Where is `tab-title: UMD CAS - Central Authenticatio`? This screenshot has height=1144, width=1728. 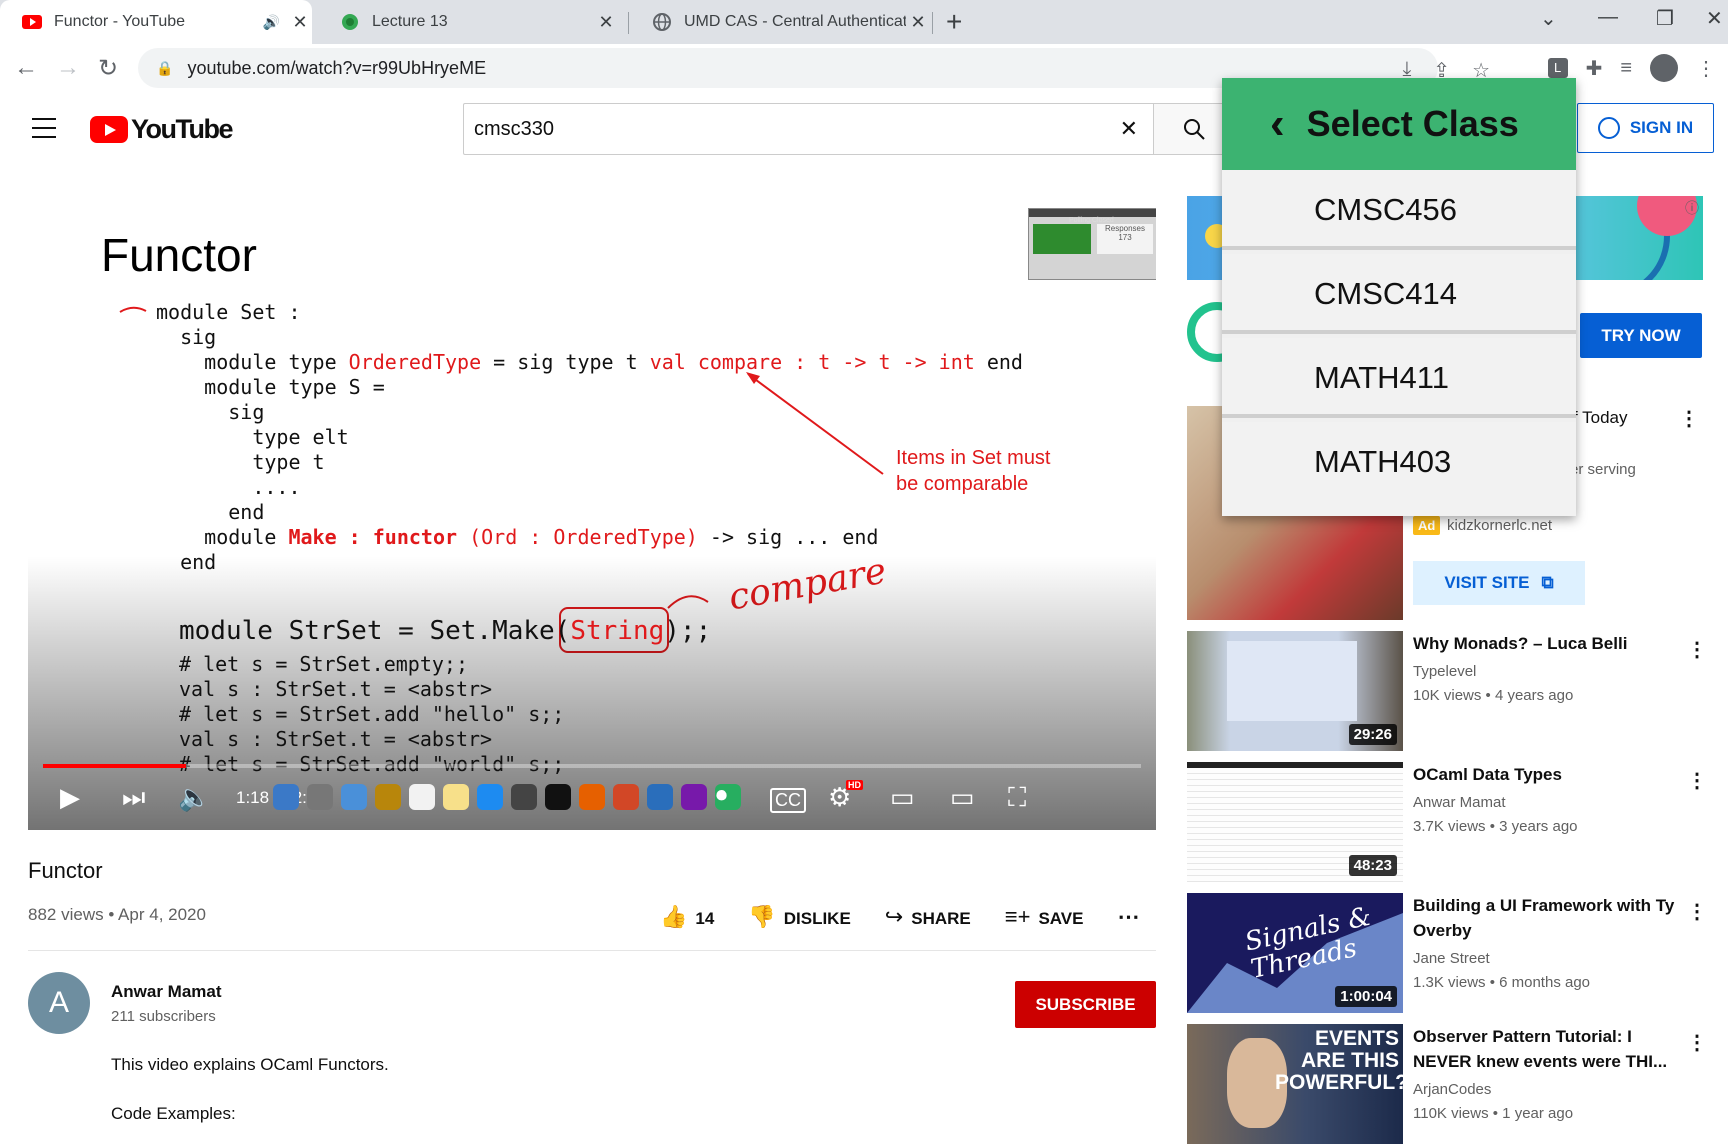
tab-title: UMD CAS - Central Authenticatio is located at coordinates (795, 21).